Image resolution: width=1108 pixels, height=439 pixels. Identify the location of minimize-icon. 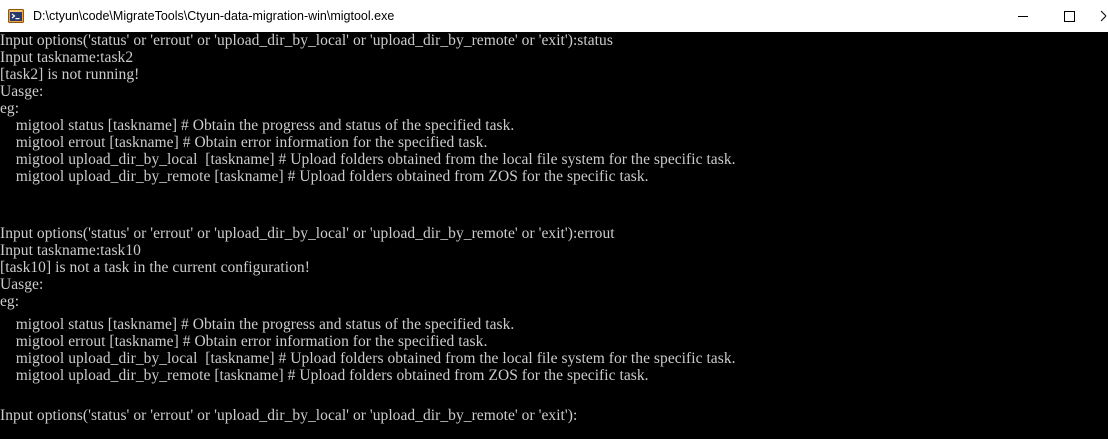
(1023, 16).